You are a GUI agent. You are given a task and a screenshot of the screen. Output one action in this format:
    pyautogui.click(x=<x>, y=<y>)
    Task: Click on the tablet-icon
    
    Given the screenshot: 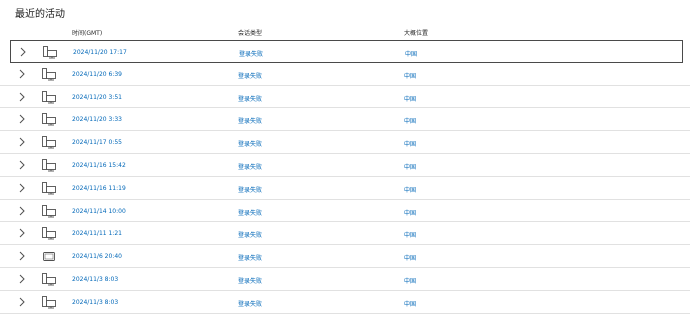 What is the action you would take?
    pyautogui.click(x=49, y=256)
    